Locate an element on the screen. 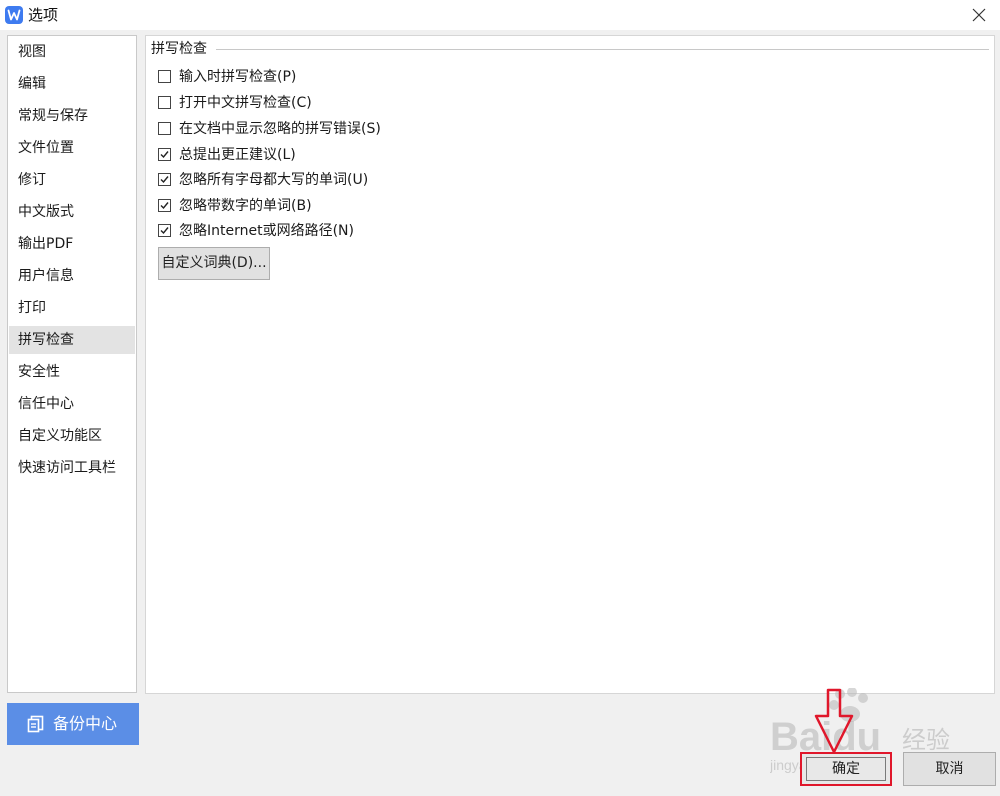  ok-button: 确定 is located at coordinates (846, 769).